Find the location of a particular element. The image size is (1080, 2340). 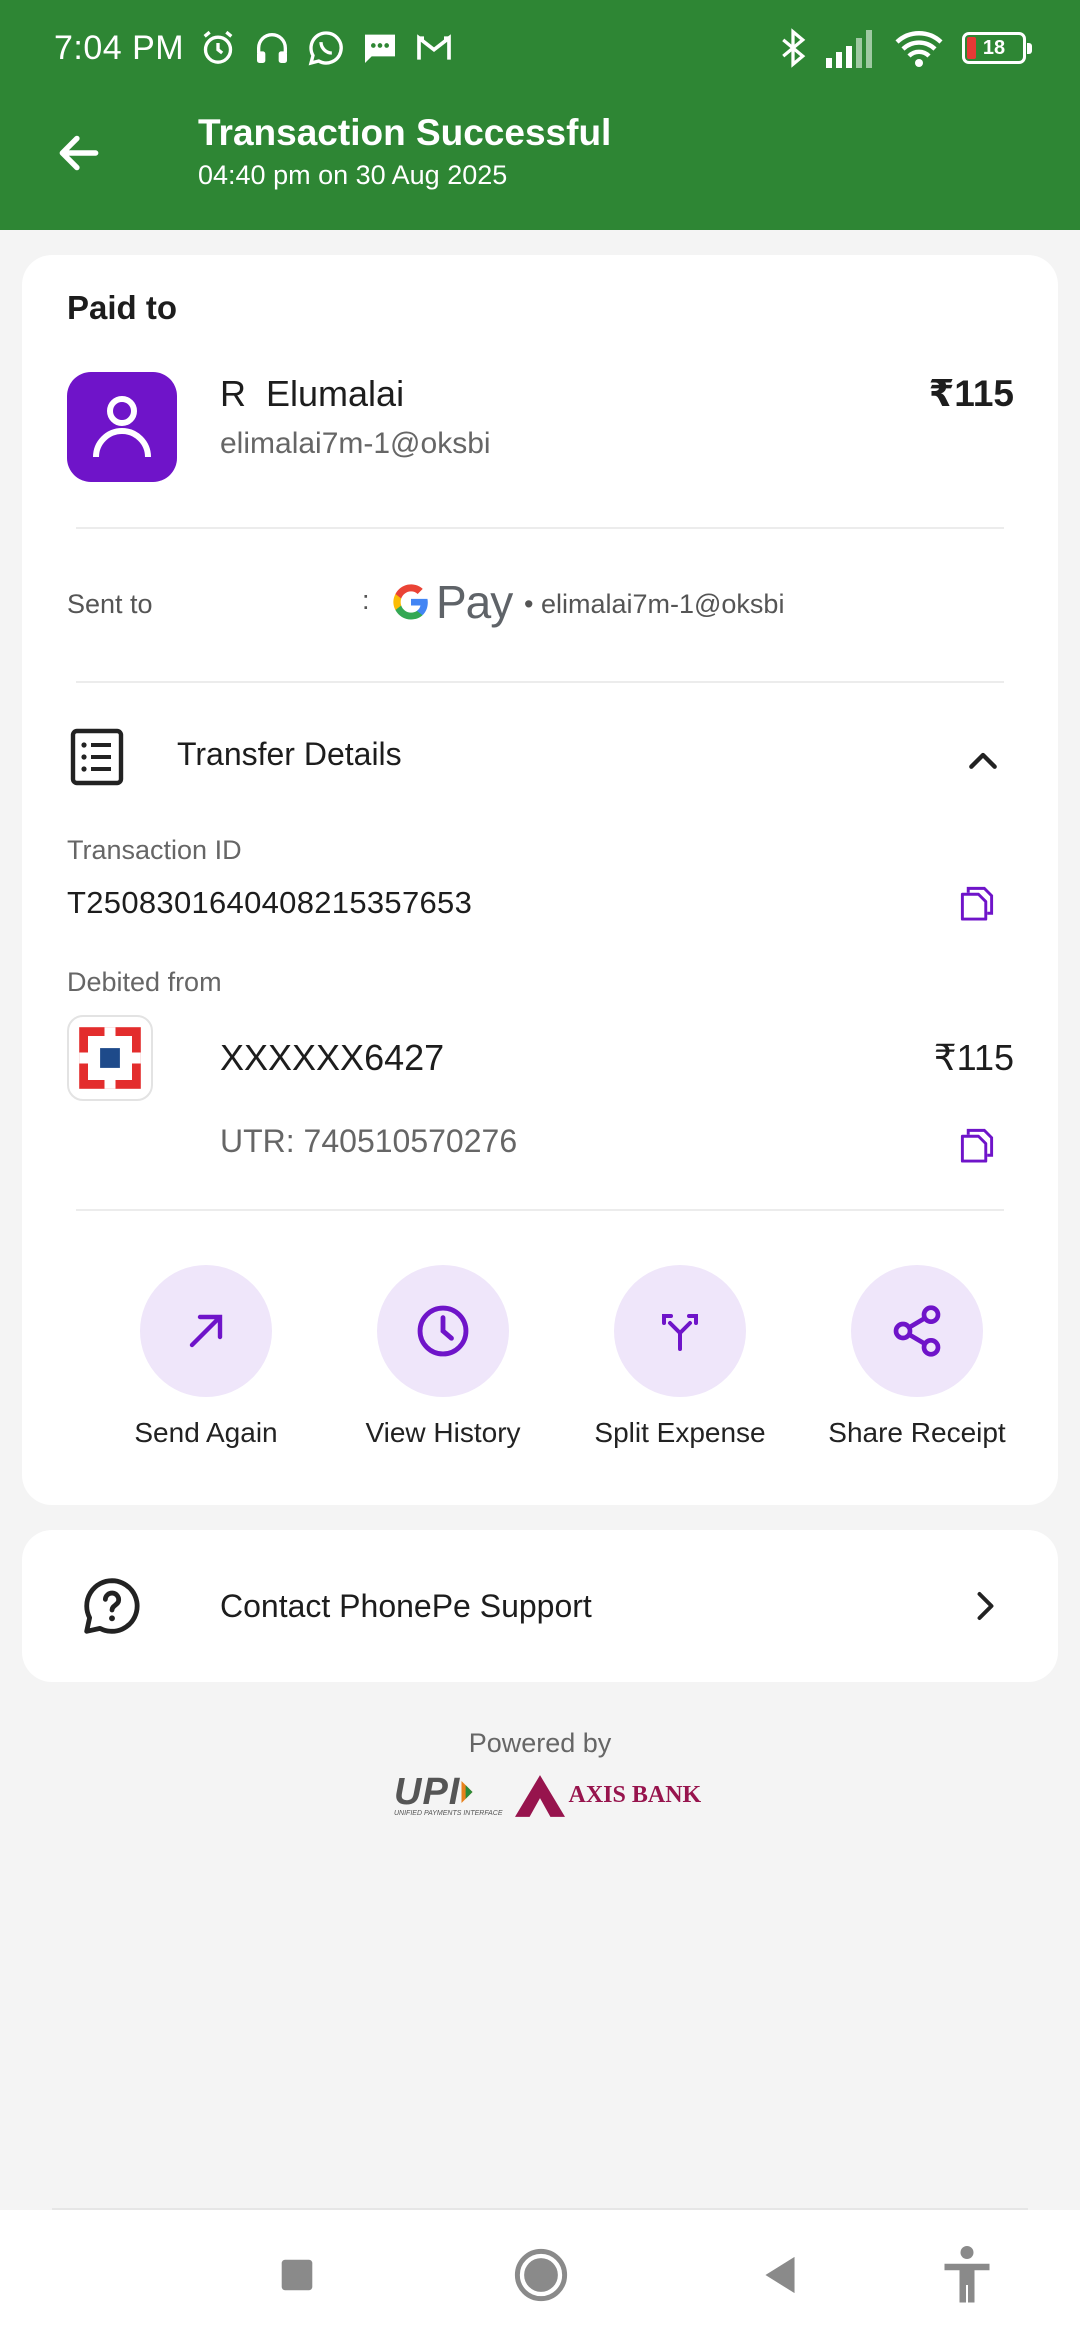

help-circle-icon is located at coordinates (112, 1606).